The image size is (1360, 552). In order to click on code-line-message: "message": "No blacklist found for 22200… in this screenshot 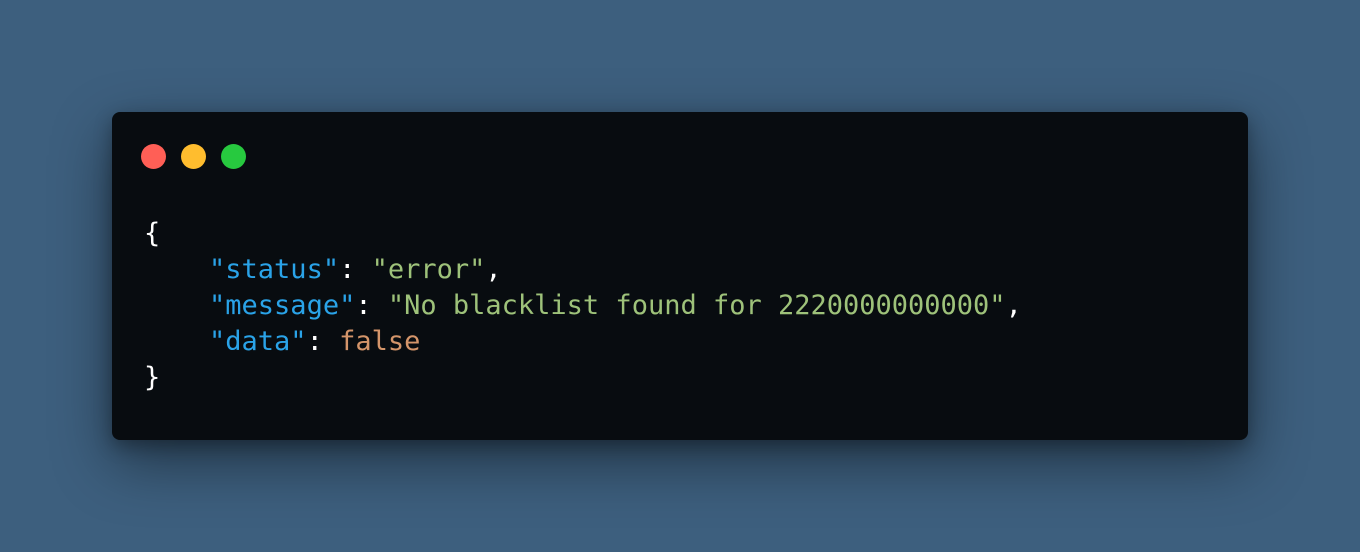, I will do `click(583, 306)`.